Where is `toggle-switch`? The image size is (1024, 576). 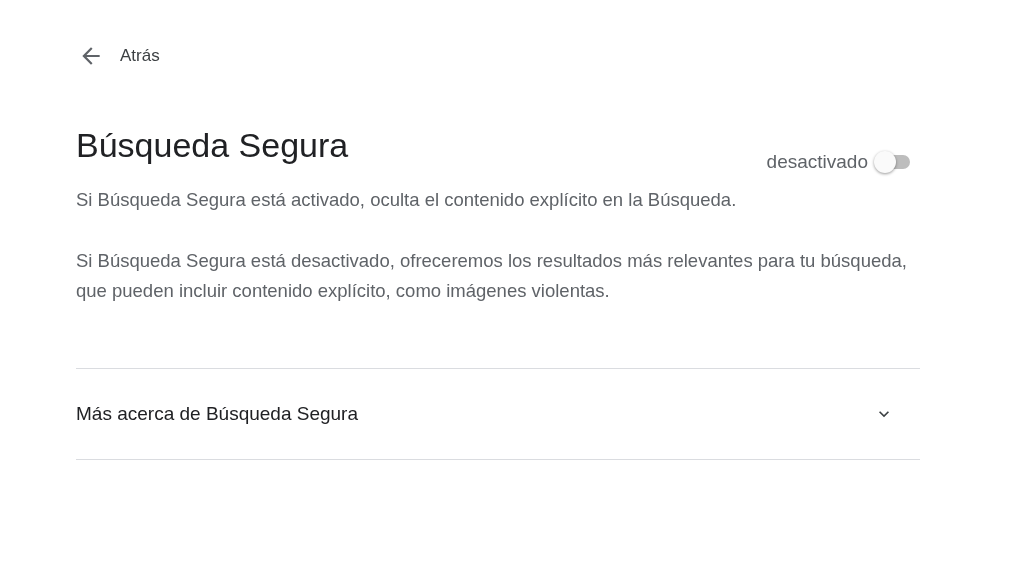
toggle-switch is located at coordinates (892, 162).